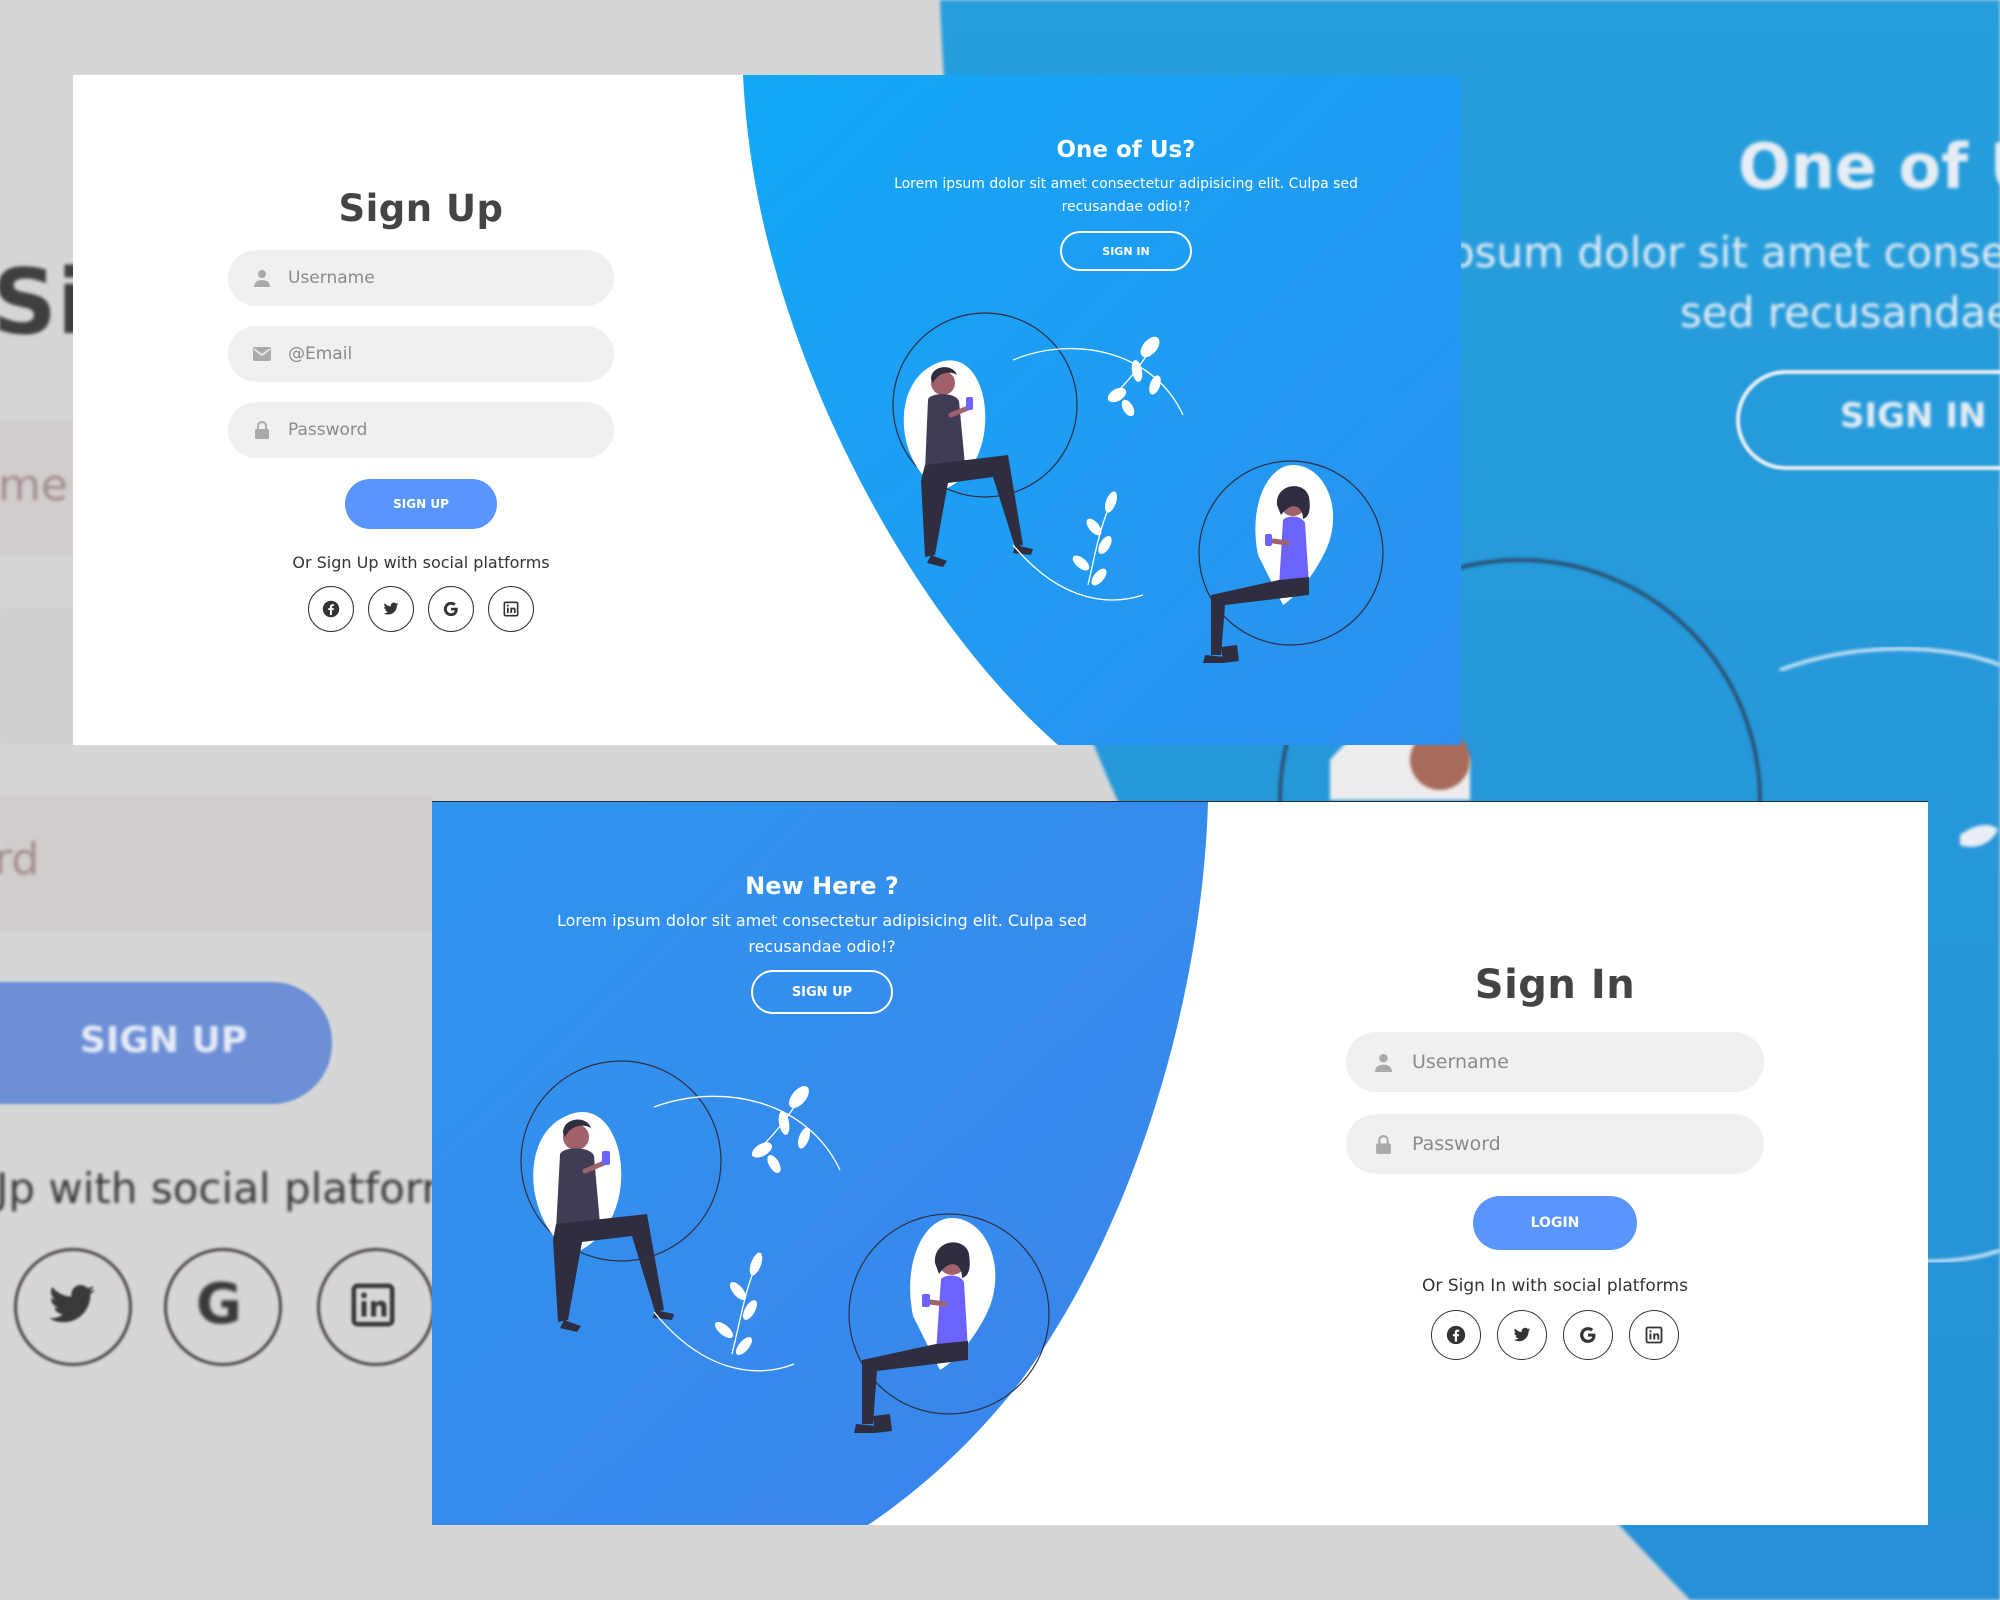  I want to click on signup-password-field, so click(421, 430).